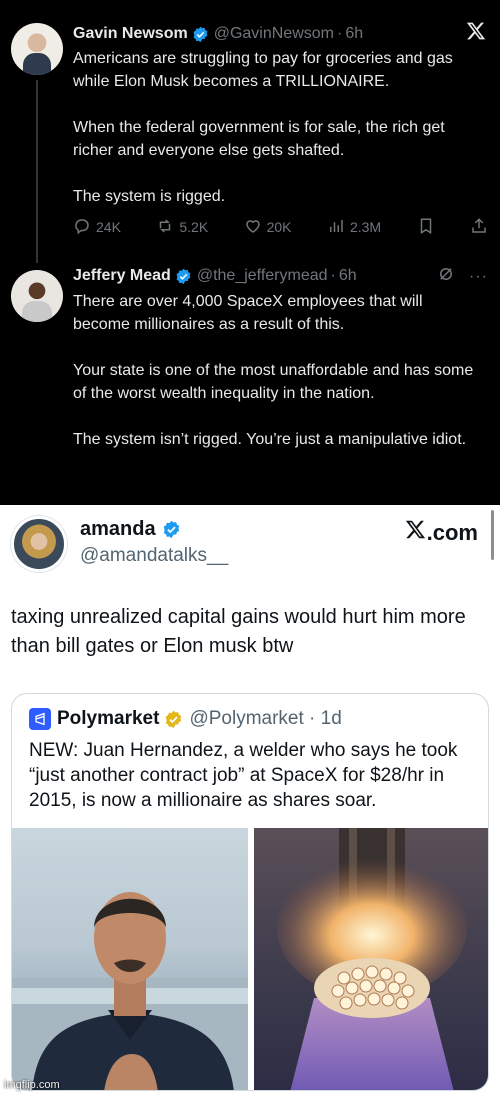 Image resolution: width=500 pixels, height=1093 pixels. I want to click on source-label: .com, so click(452, 532).